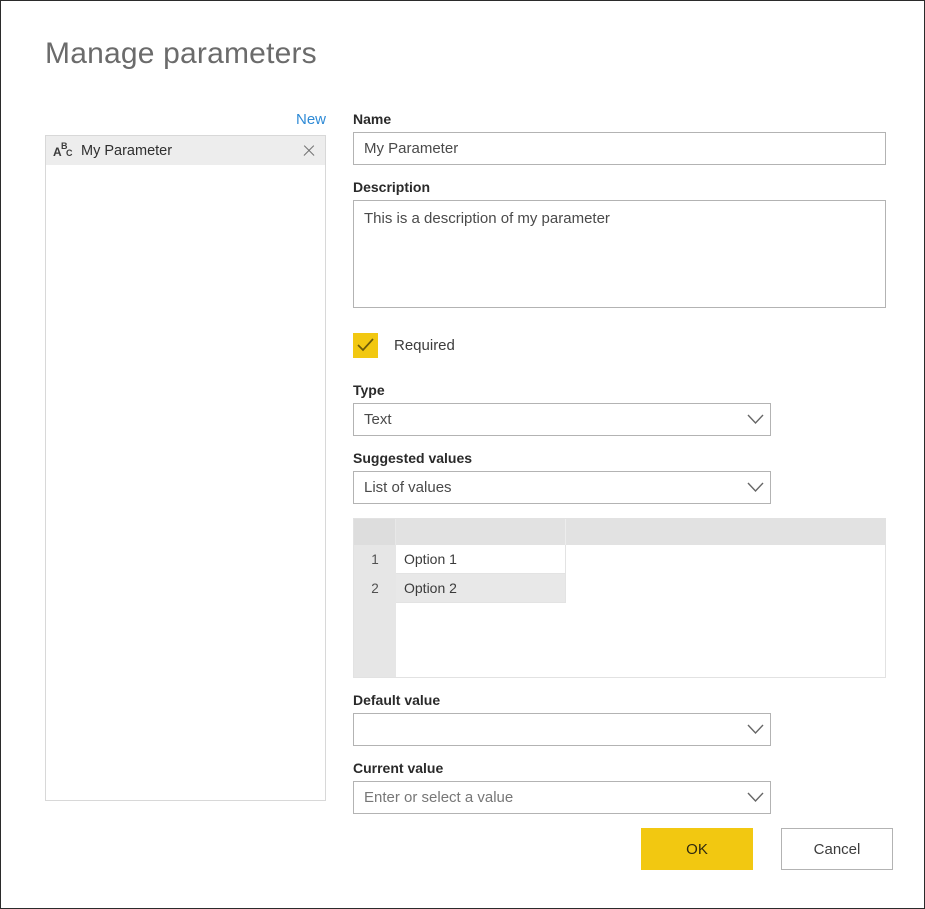 The height and width of the screenshot is (909, 925). I want to click on values-grid: 1 2 Option 1 Option 2, so click(619, 598).